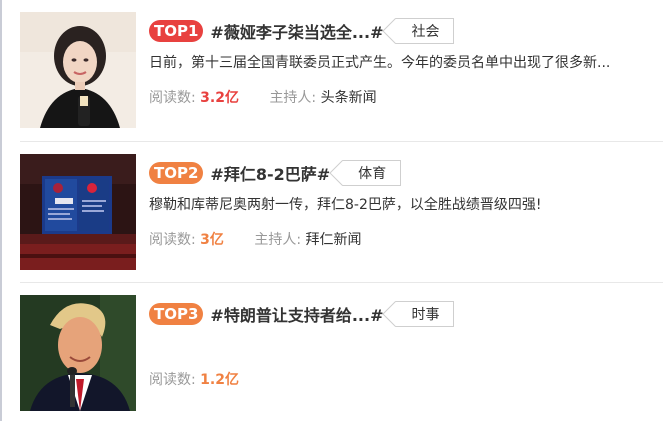  I want to click on read-count: 3亿, so click(212, 240).